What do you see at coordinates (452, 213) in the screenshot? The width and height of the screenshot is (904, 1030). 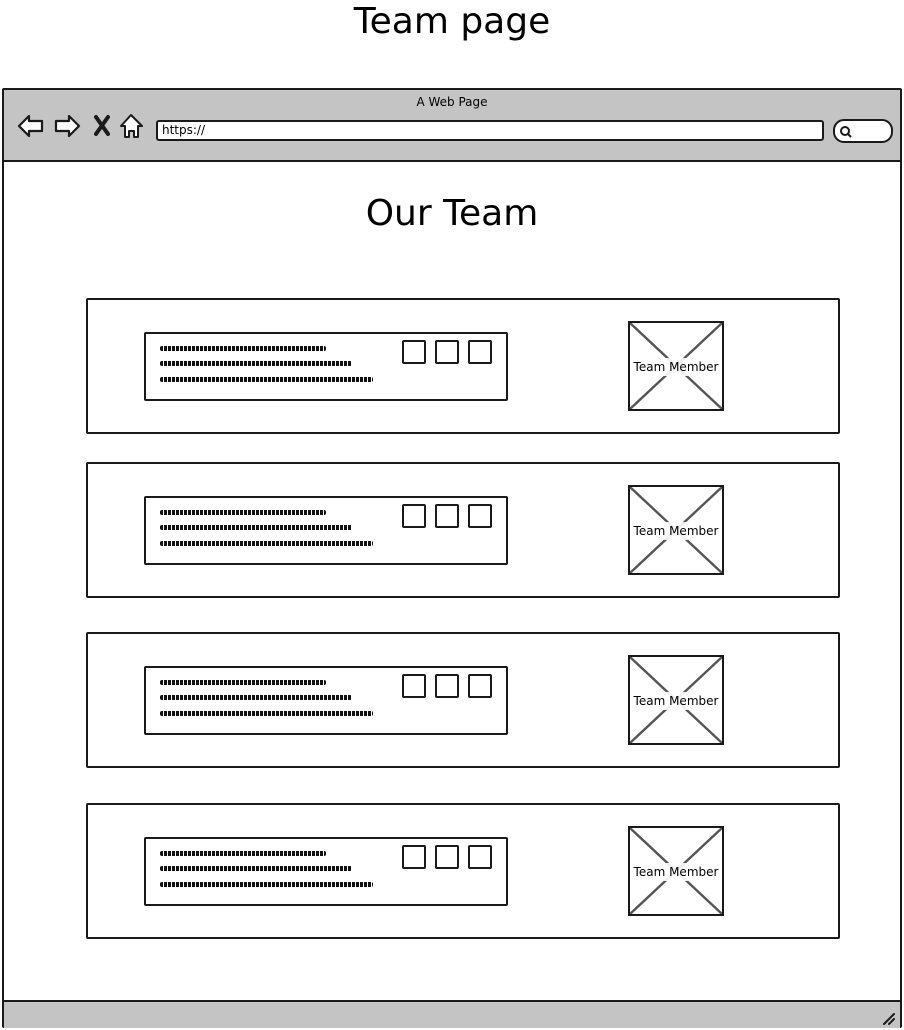 I see `section-title: Our Team` at bounding box center [452, 213].